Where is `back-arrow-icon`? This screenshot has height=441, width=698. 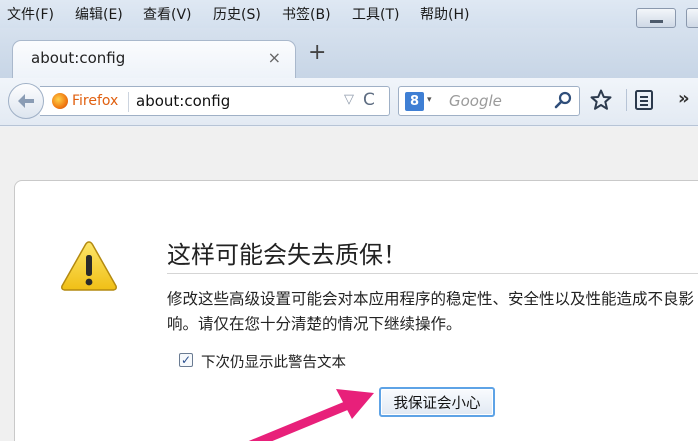 back-arrow-icon is located at coordinates (26, 101).